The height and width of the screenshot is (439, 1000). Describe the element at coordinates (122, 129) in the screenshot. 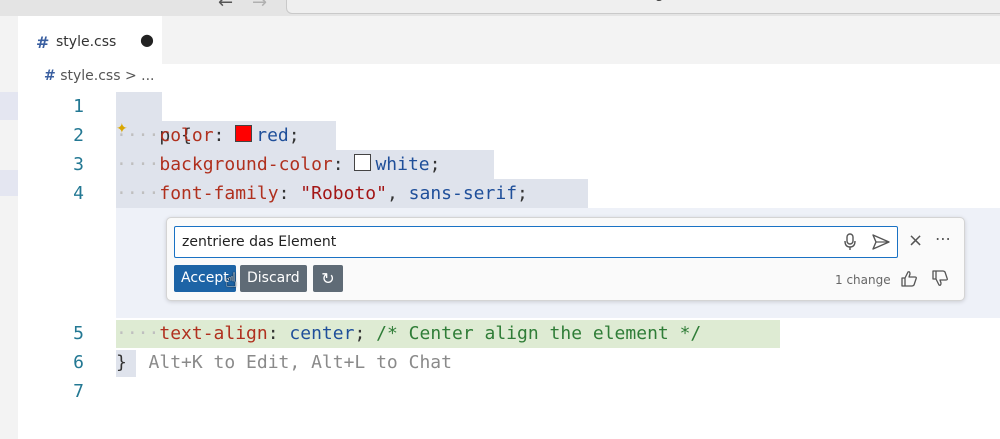

I see `lightbulb-sparkle-icon: ✦` at that location.